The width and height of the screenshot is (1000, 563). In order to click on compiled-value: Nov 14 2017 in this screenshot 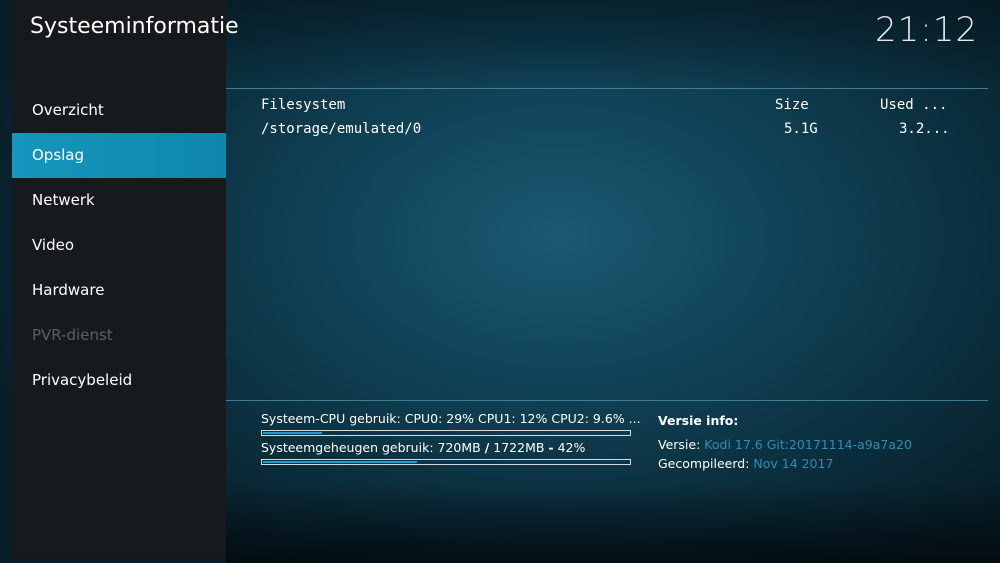, I will do `click(793, 463)`.